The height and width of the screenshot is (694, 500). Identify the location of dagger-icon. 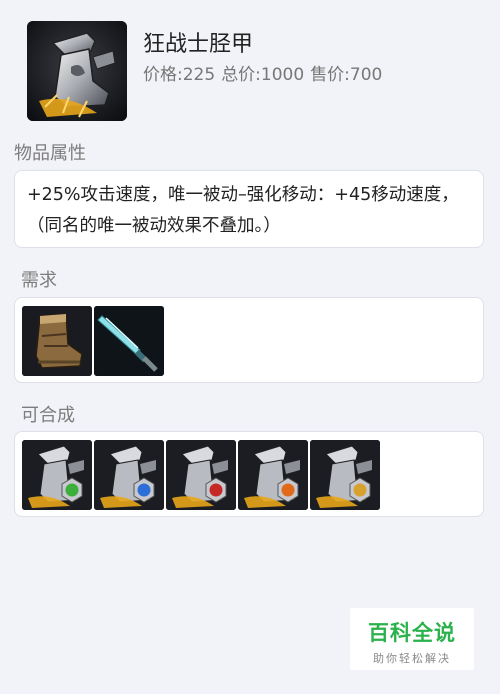
(129, 341).